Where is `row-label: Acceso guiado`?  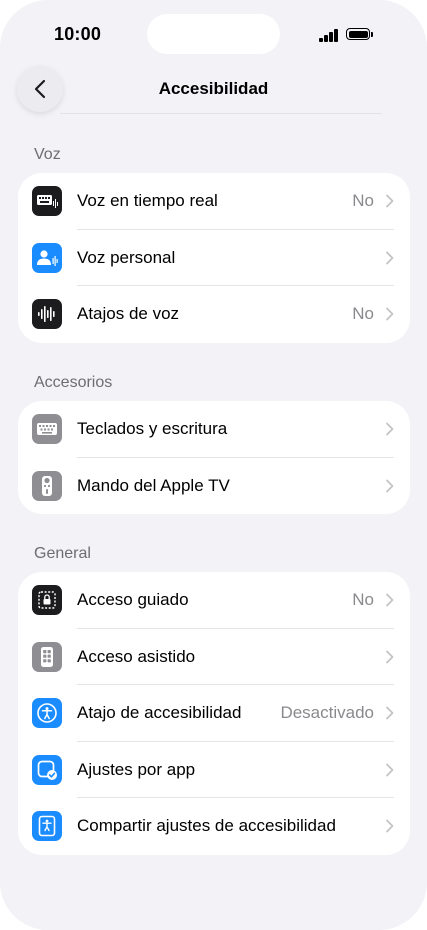
row-label: Acceso guiado is located at coordinates (133, 600).